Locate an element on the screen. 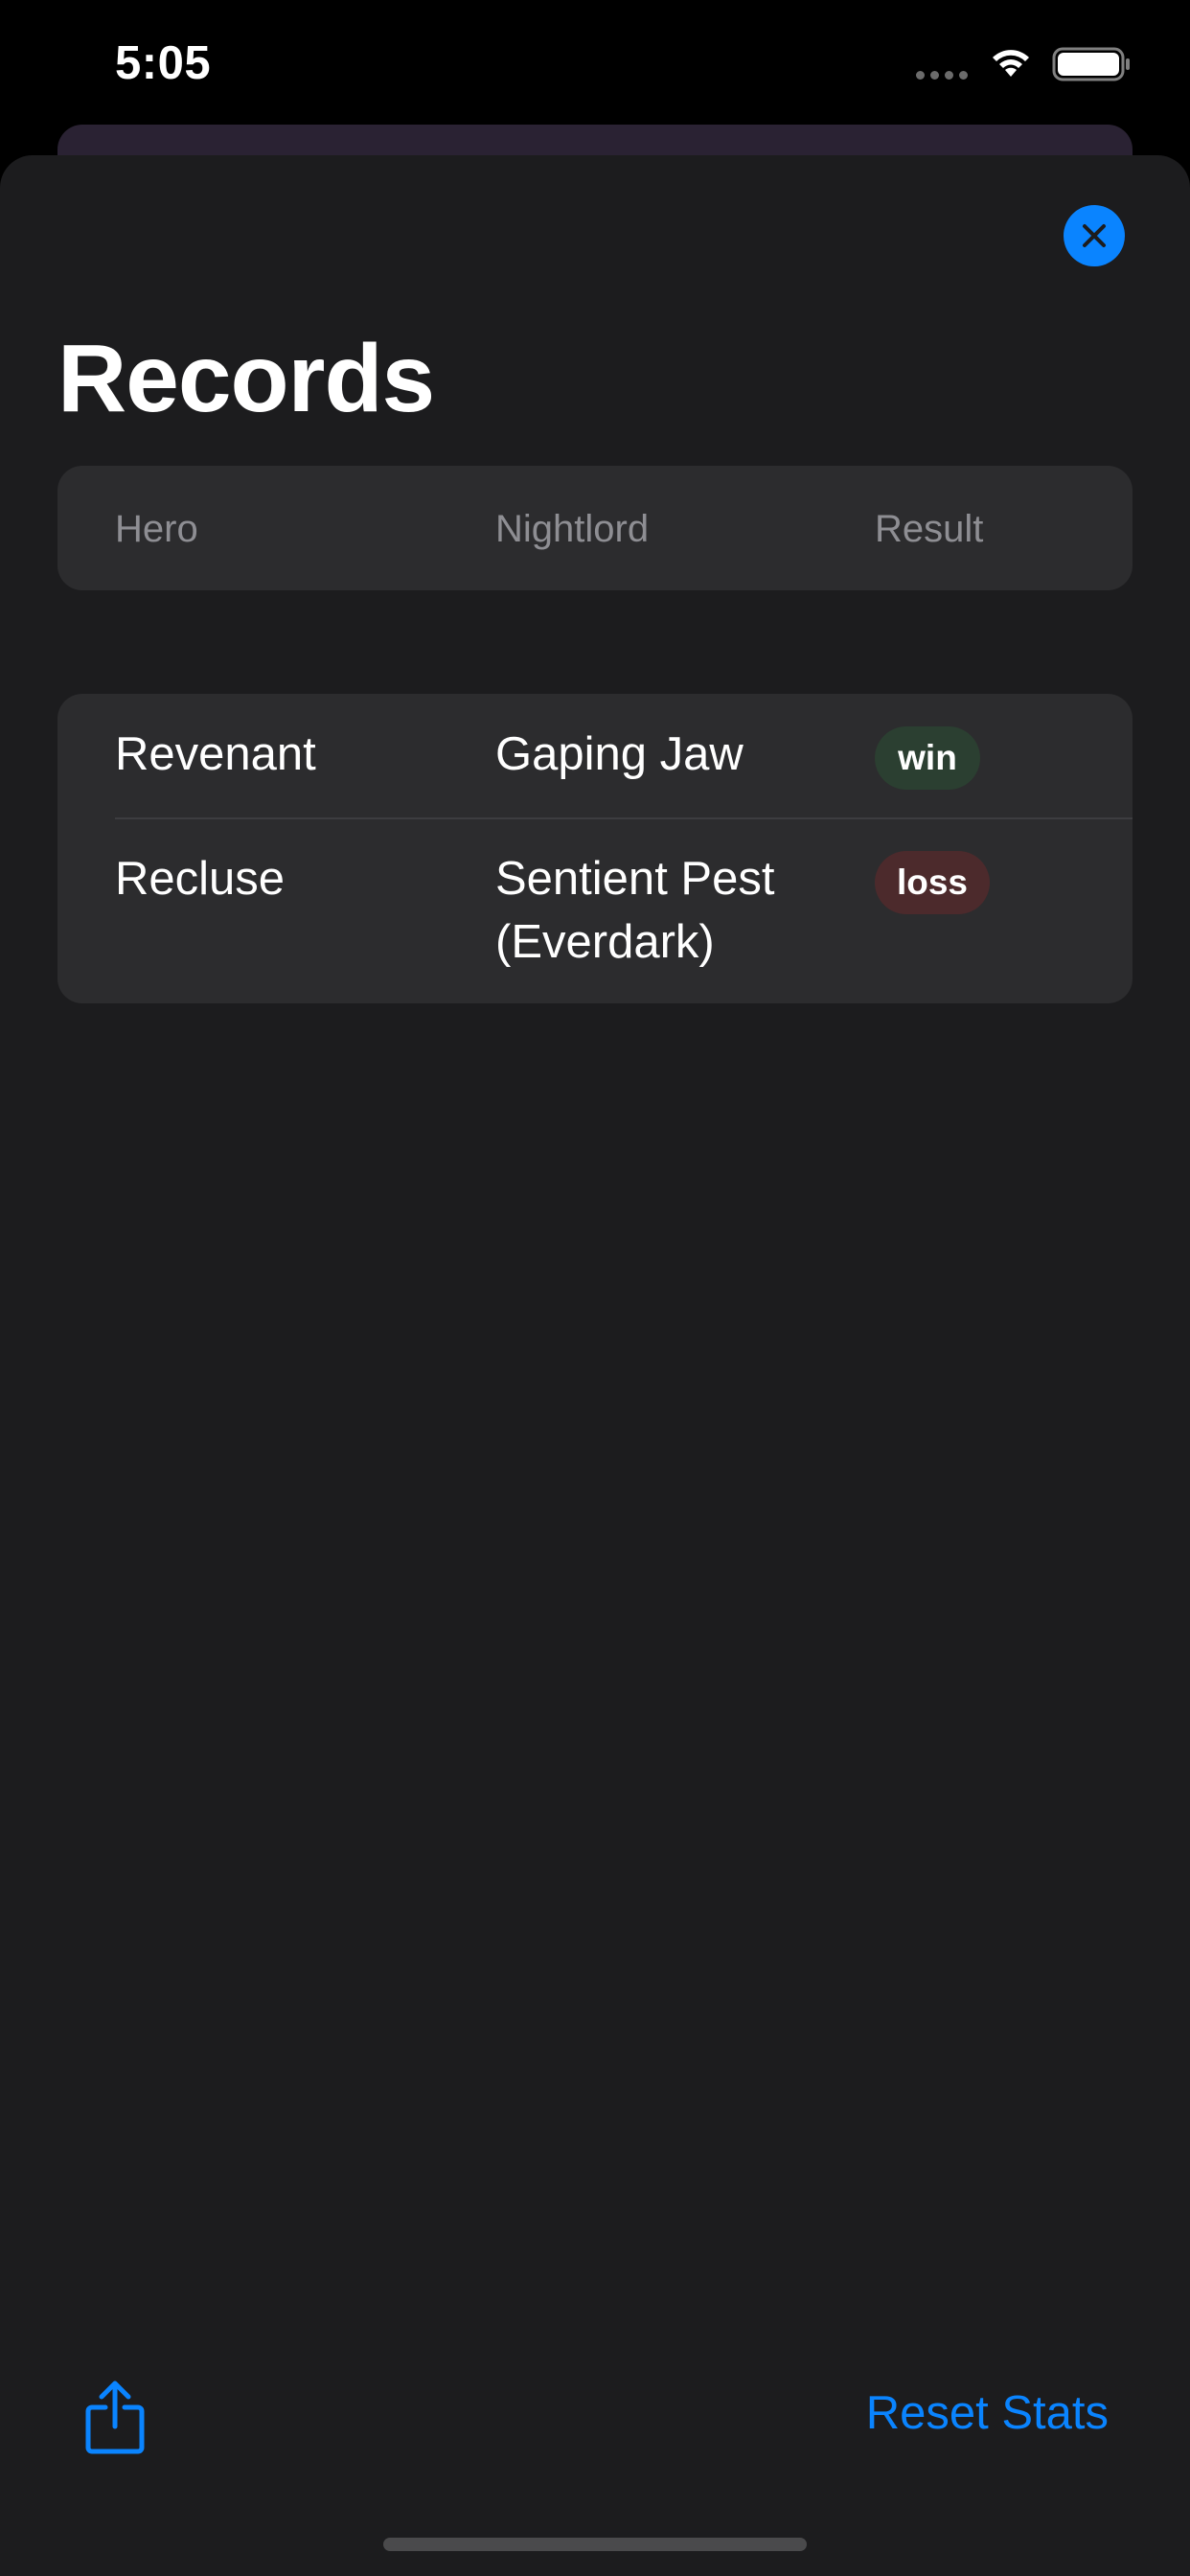 This screenshot has width=1190, height=2576. header-nightlord: Nightlord is located at coordinates (573, 529).